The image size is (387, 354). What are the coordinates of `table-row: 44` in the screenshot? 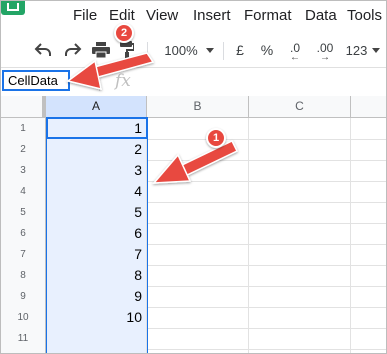 It's located at (193, 192).